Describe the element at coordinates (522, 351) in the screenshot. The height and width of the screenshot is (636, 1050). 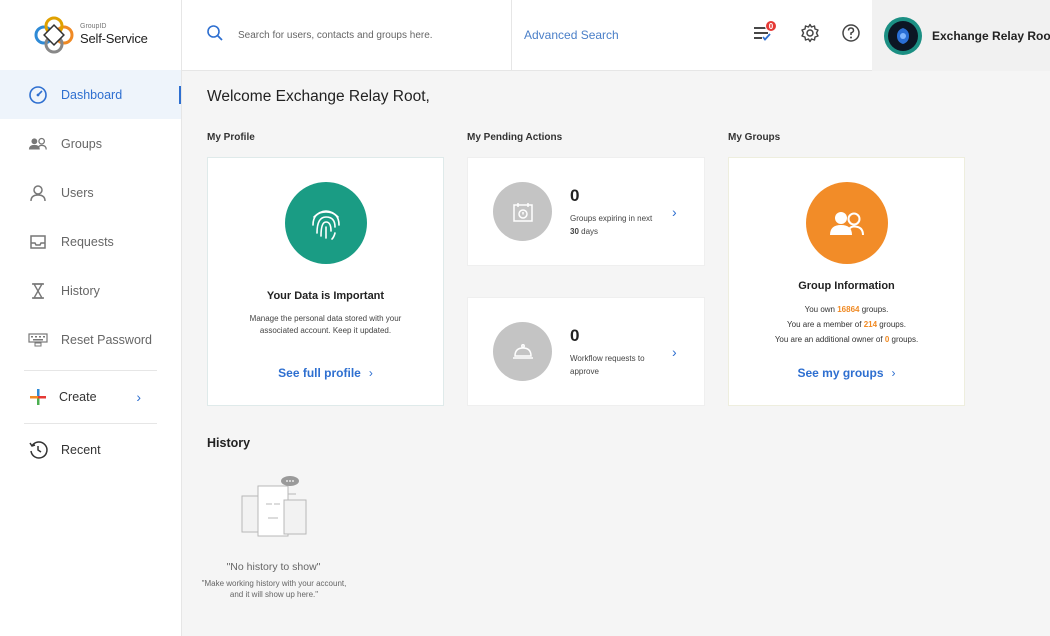
I see `cloche-icon` at that location.